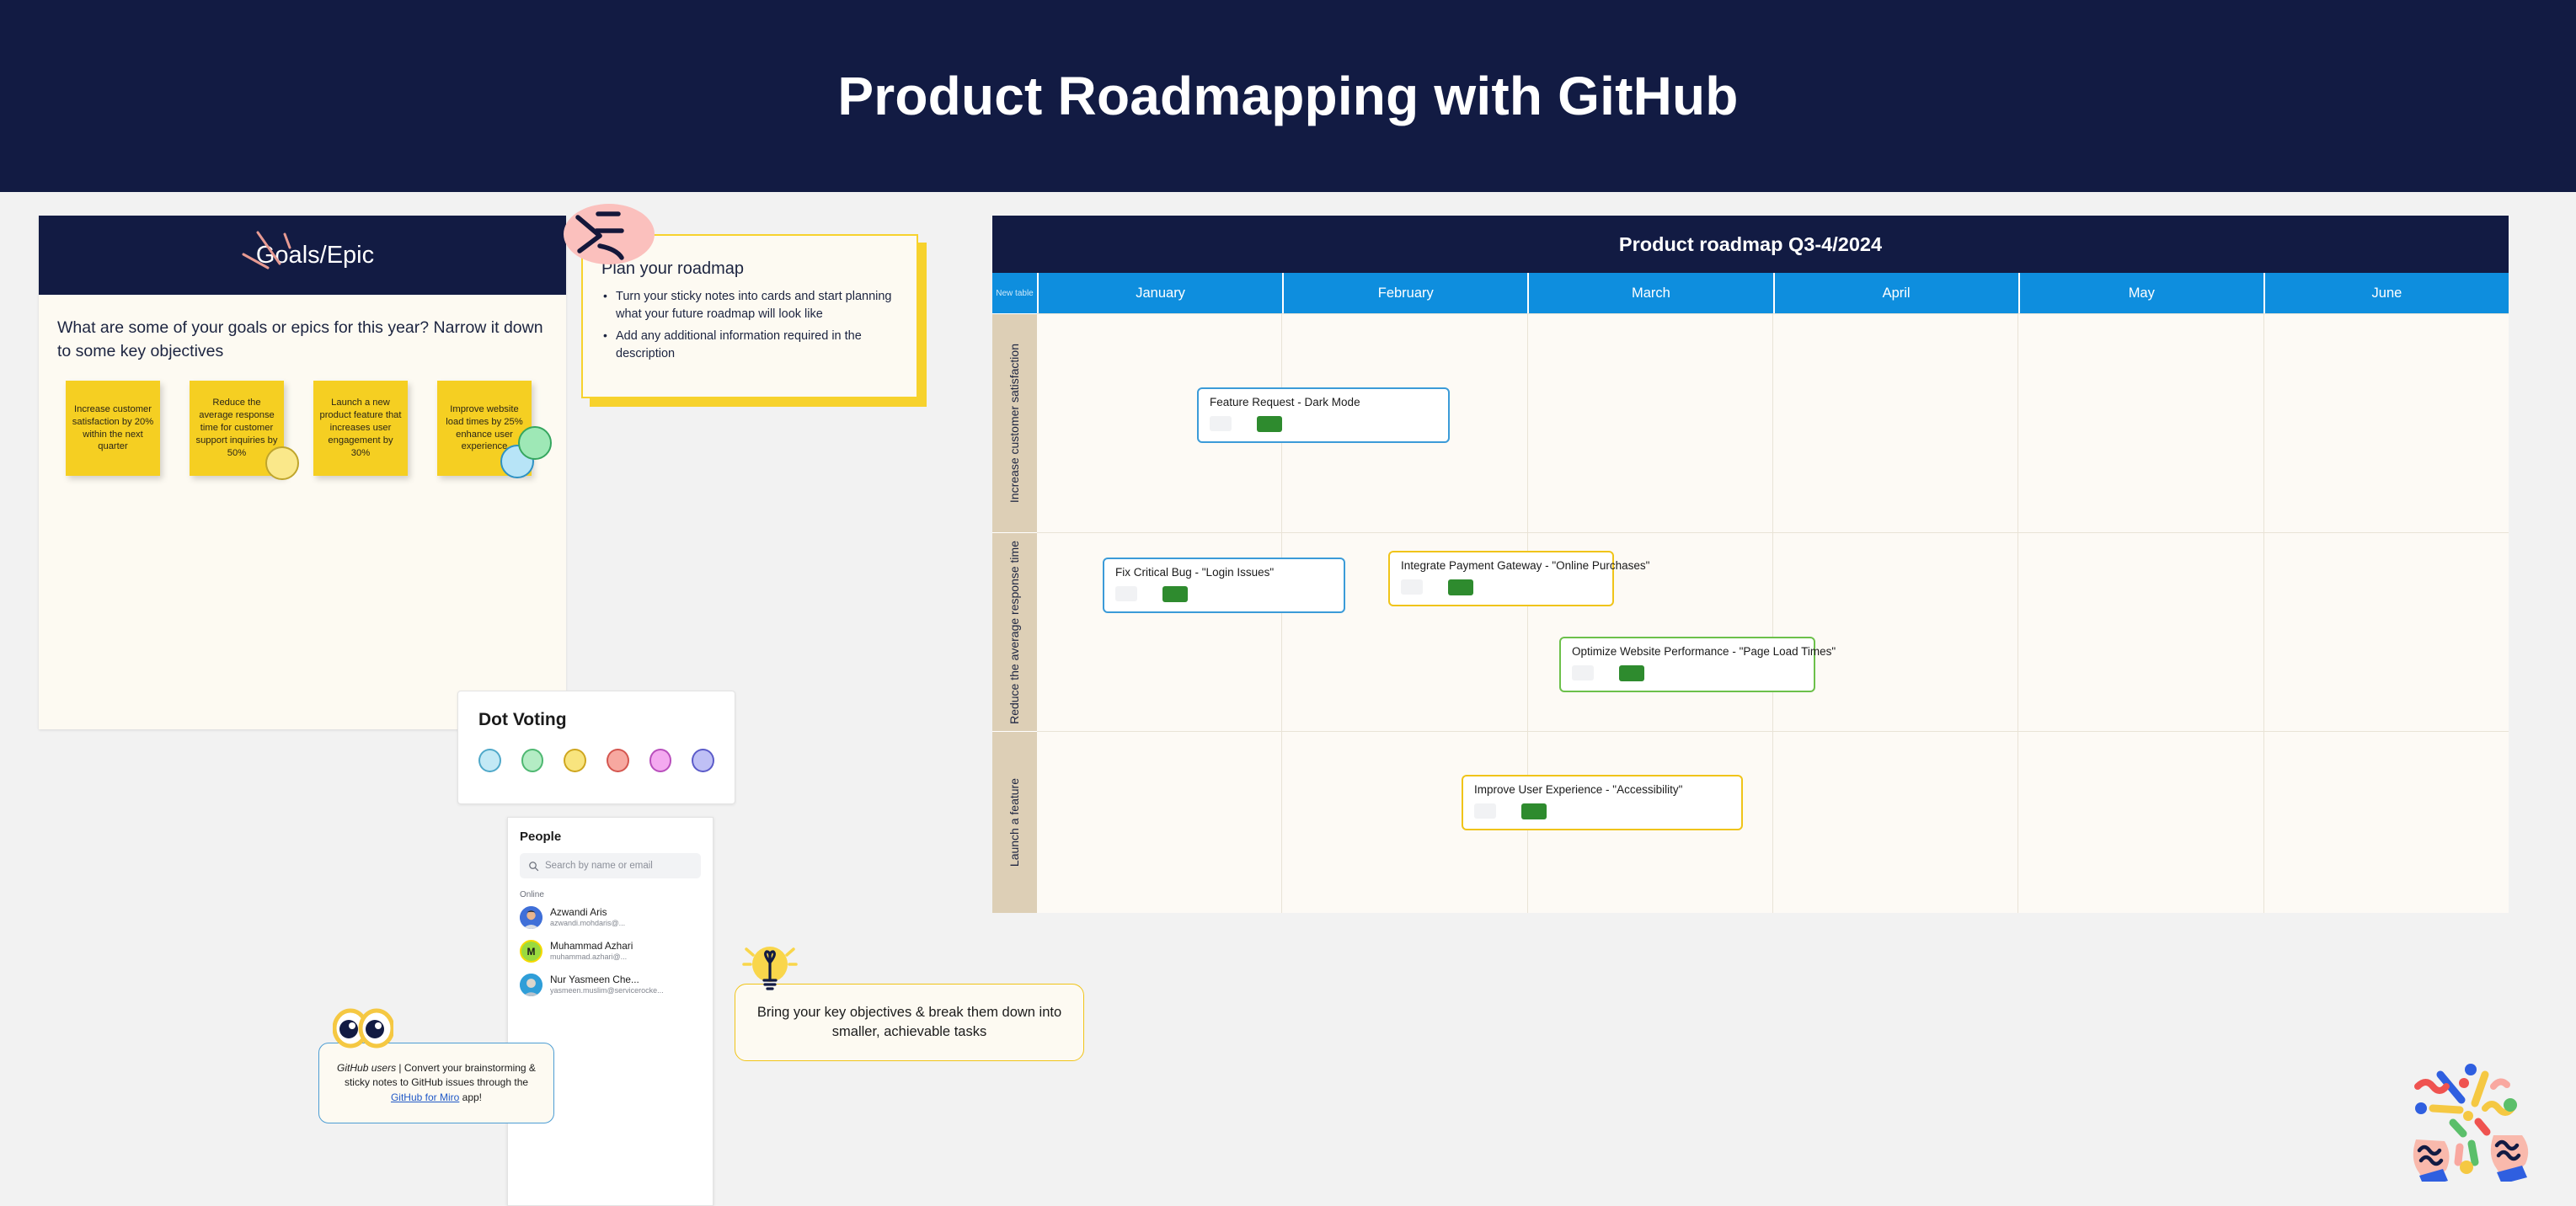 This screenshot has width=2576, height=1206. I want to click on row-cells: Feature Request - Dark Mode, so click(1773, 422).